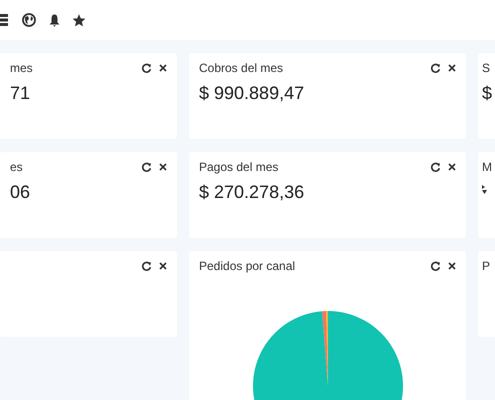  What do you see at coordinates (487, 167) in the screenshot?
I see `card-title: M` at bounding box center [487, 167].